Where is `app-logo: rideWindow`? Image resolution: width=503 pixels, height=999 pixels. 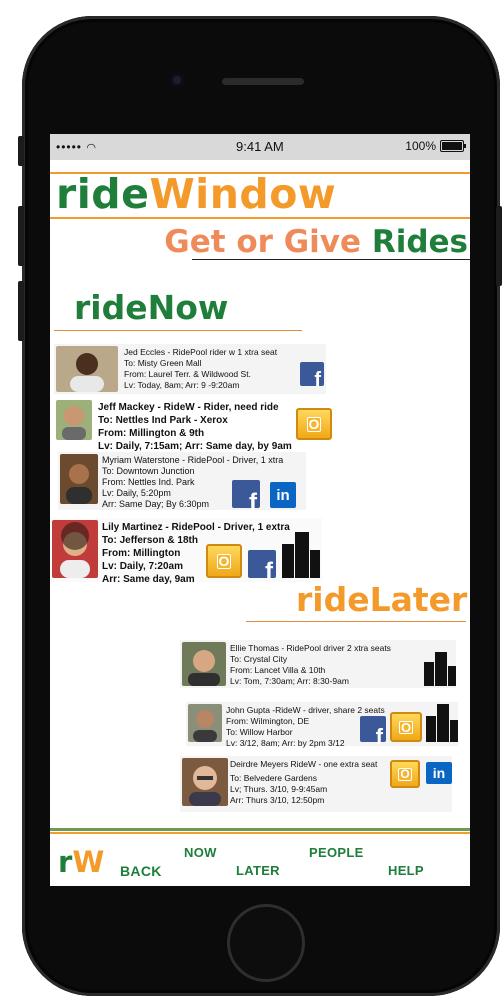
app-logo: rideWindow is located at coordinates (196, 194).